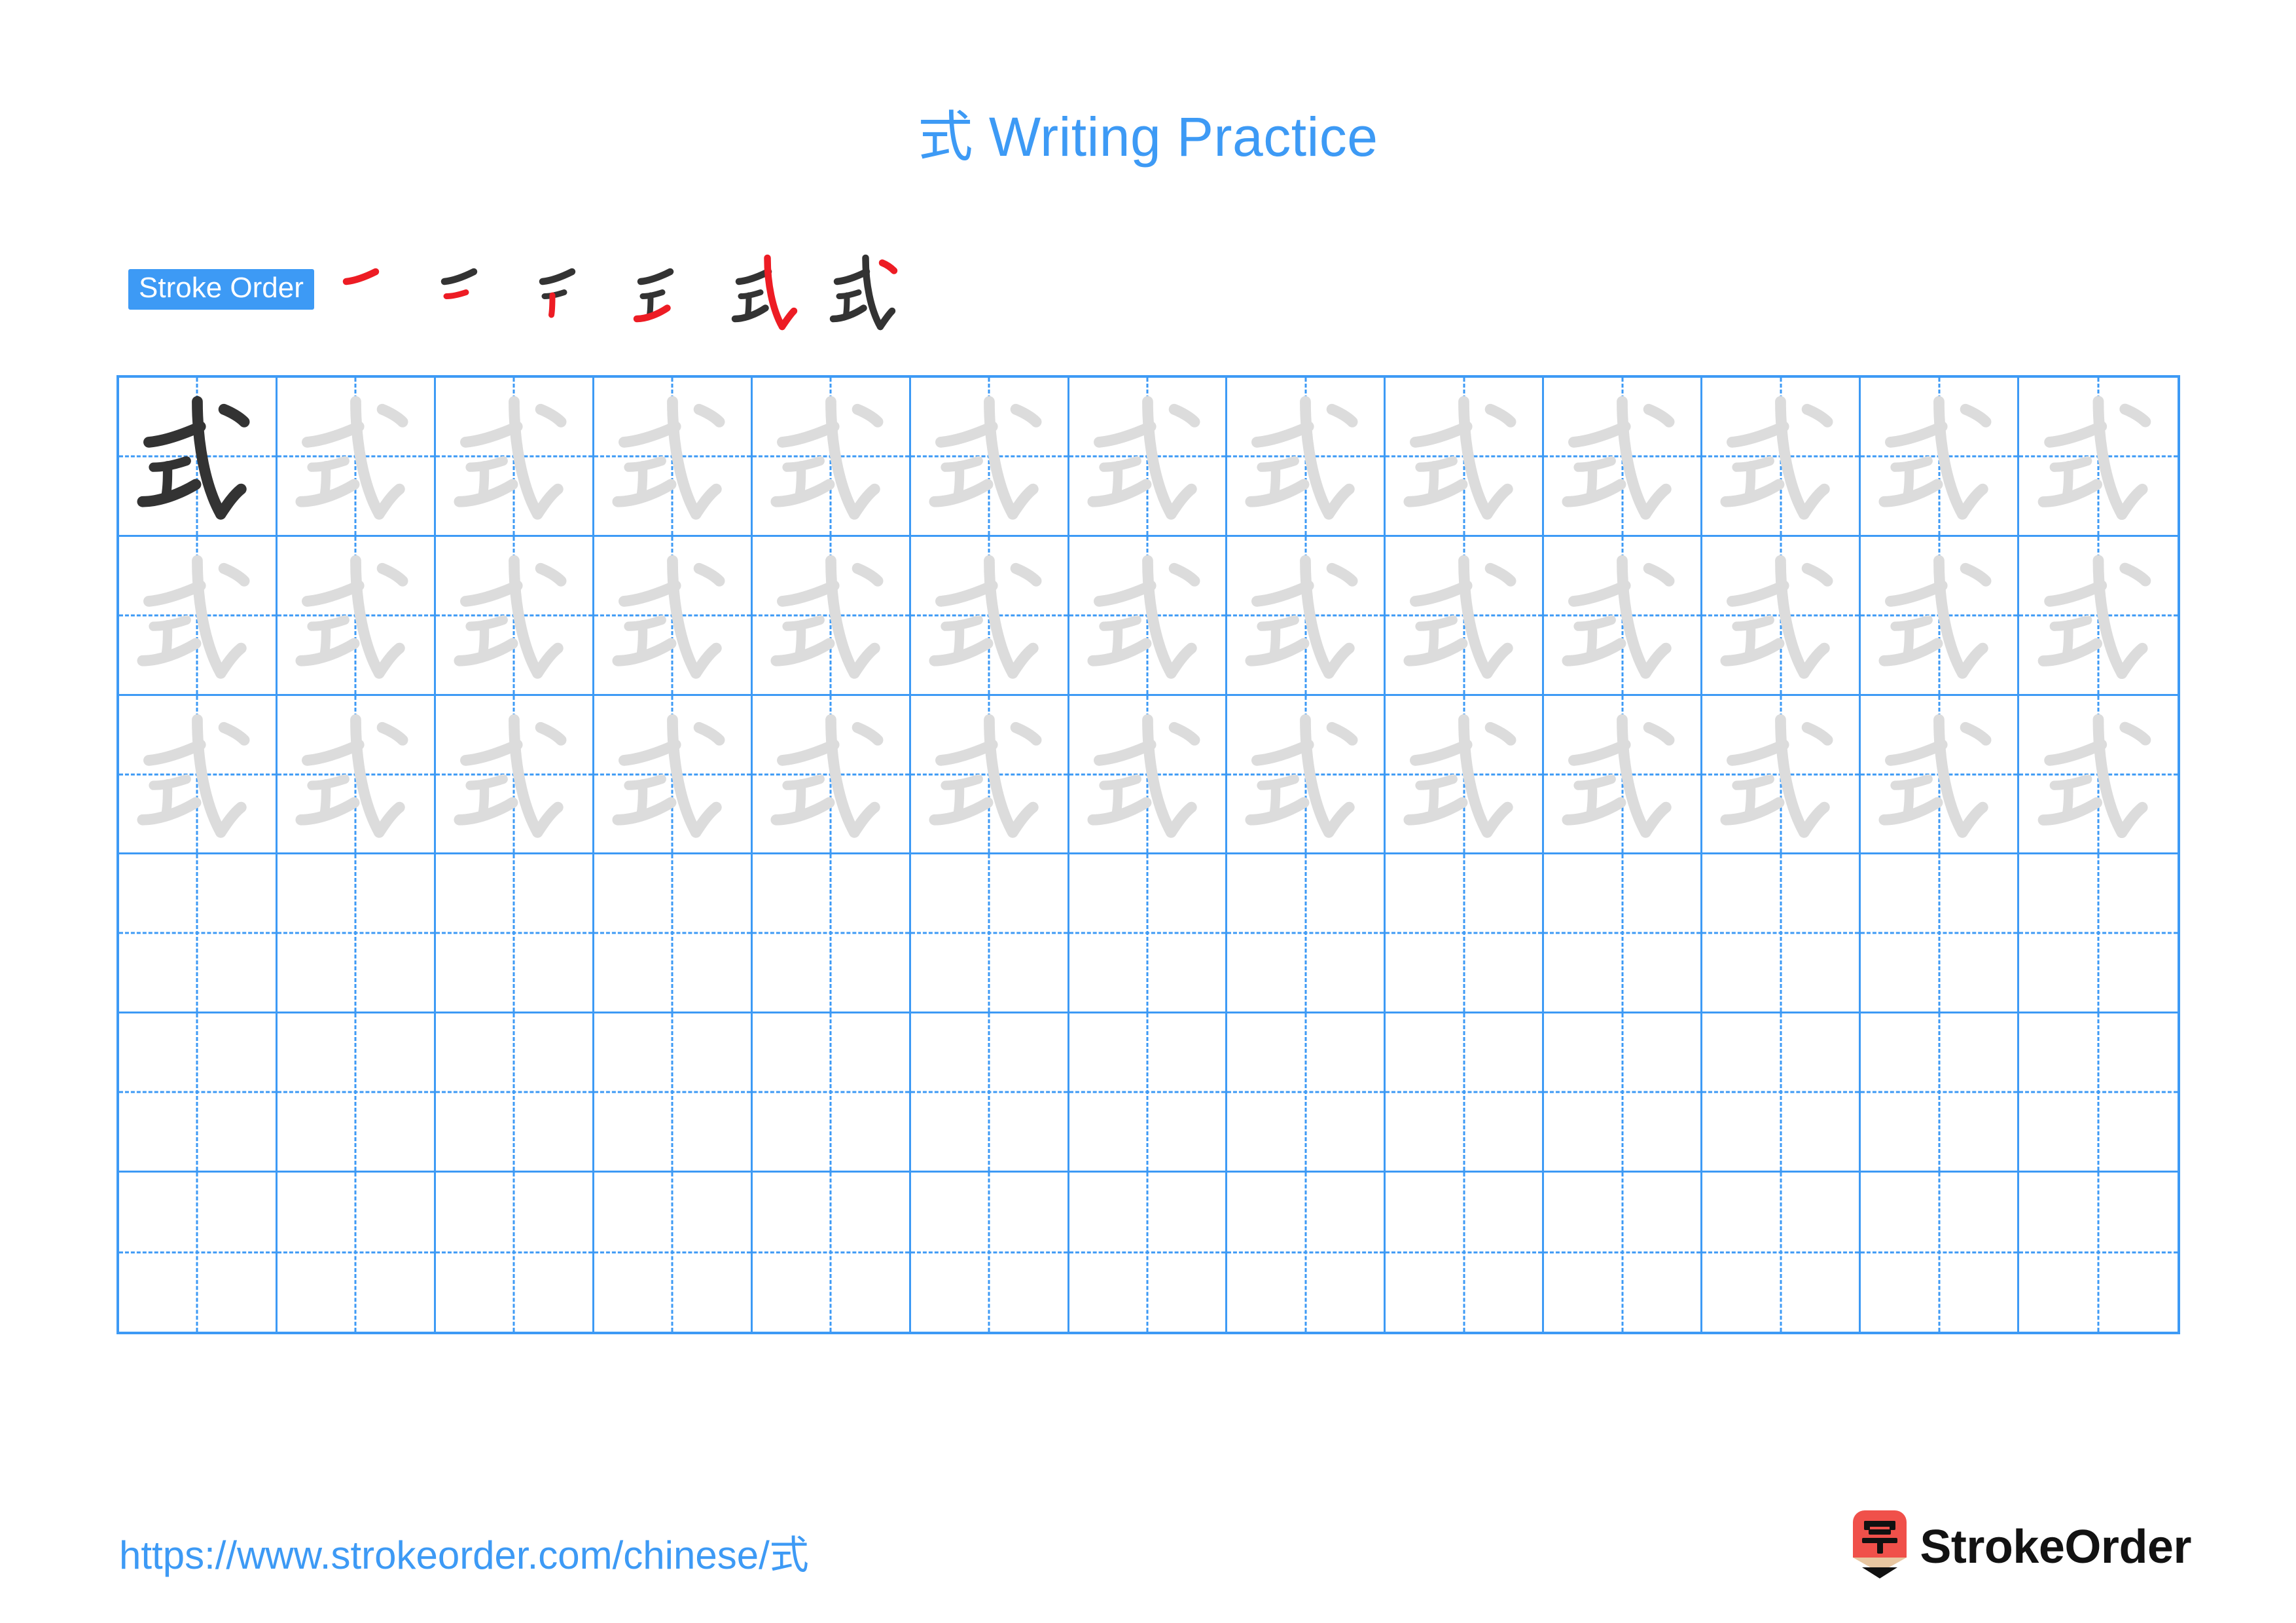 The height and width of the screenshot is (1623, 2296). I want to click on practice-cell-r2-c8, so click(1306, 616).